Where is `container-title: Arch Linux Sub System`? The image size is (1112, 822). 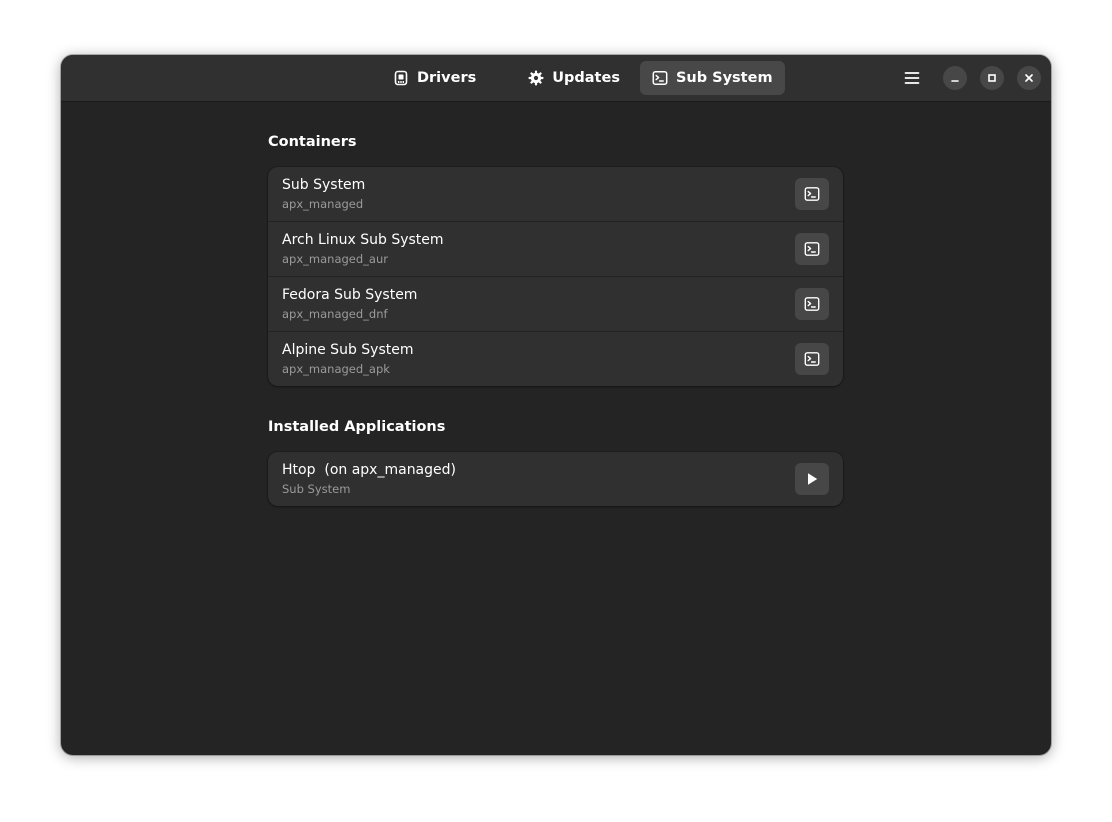 container-title: Arch Linux Sub System is located at coordinates (363, 240).